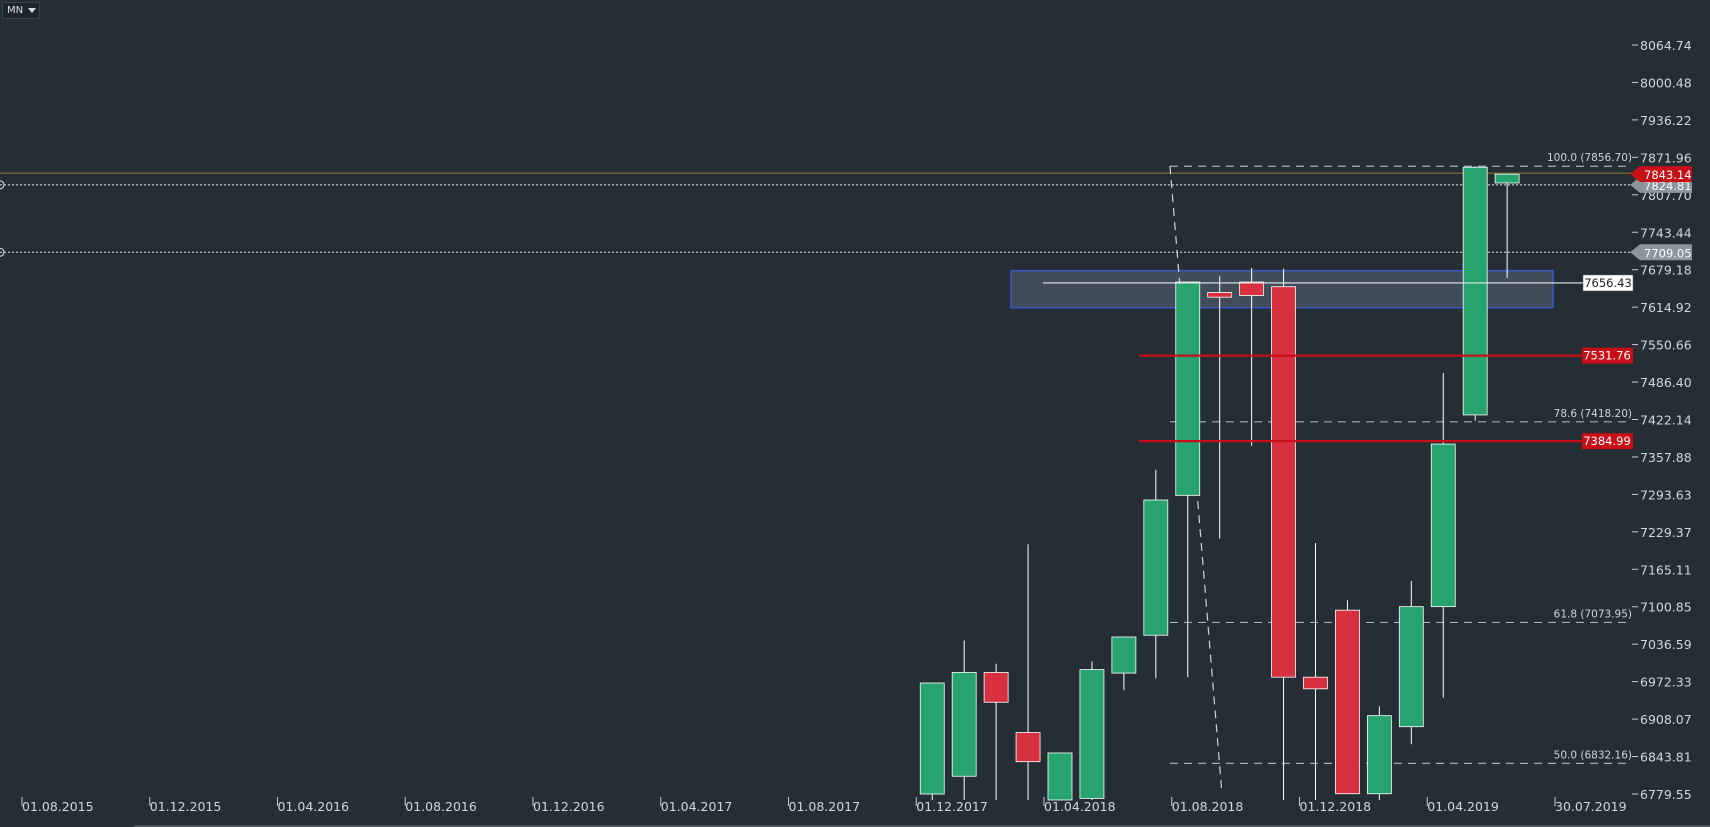 The height and width of the screenshot is (827, 1710). I want to click on y-tick-label: 6779.55, so click(1666, 794).